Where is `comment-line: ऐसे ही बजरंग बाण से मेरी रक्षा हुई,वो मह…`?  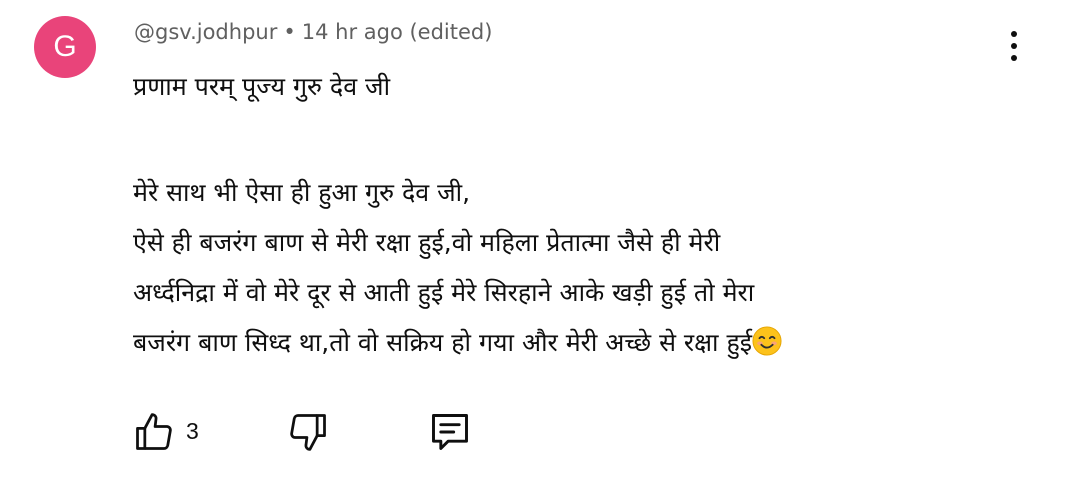 comment-line: ऐसे ही बजरंग बाण से मेरी रक्षा हुई,वो मह… is located at coordinates (427, 242).